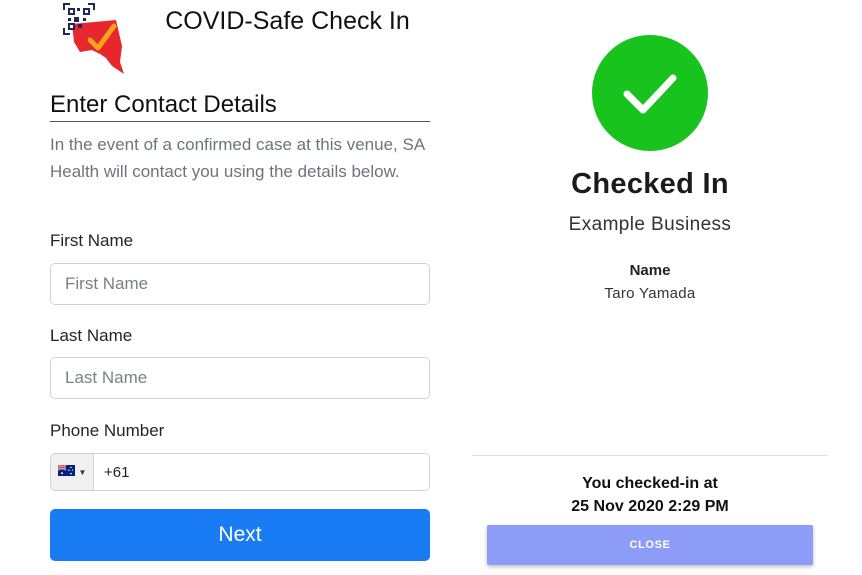  Describe the element at coordinates (240, 378) in the screenshot. I see `last-name-input` at that location.